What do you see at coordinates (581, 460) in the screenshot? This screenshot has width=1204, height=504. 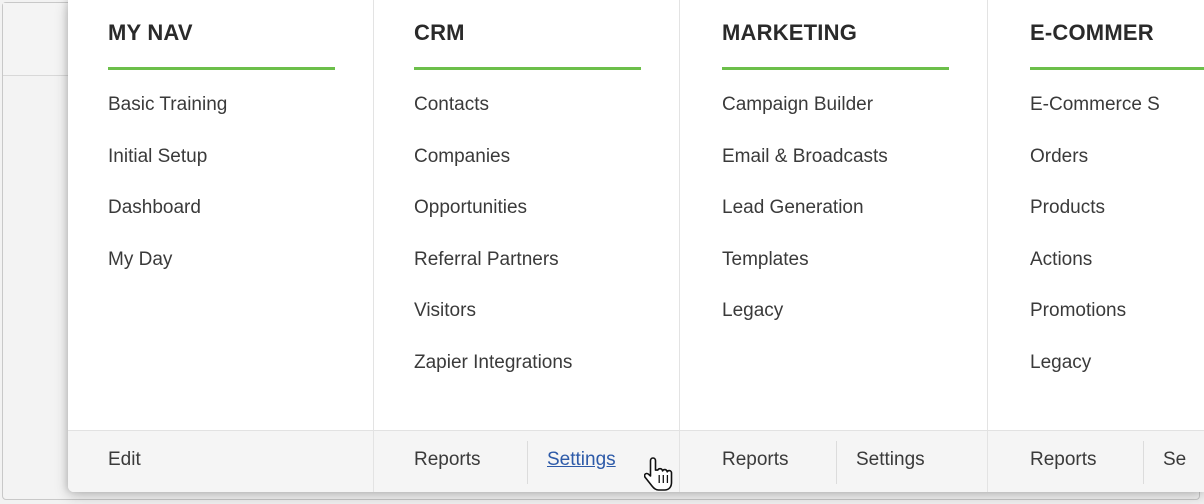 I see `crm-settings-link: Settings` at bounding box center [581, 460].